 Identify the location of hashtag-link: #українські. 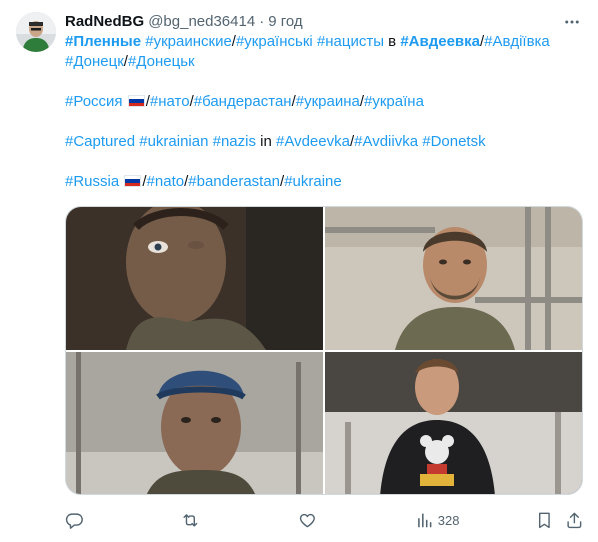
(274, 41).